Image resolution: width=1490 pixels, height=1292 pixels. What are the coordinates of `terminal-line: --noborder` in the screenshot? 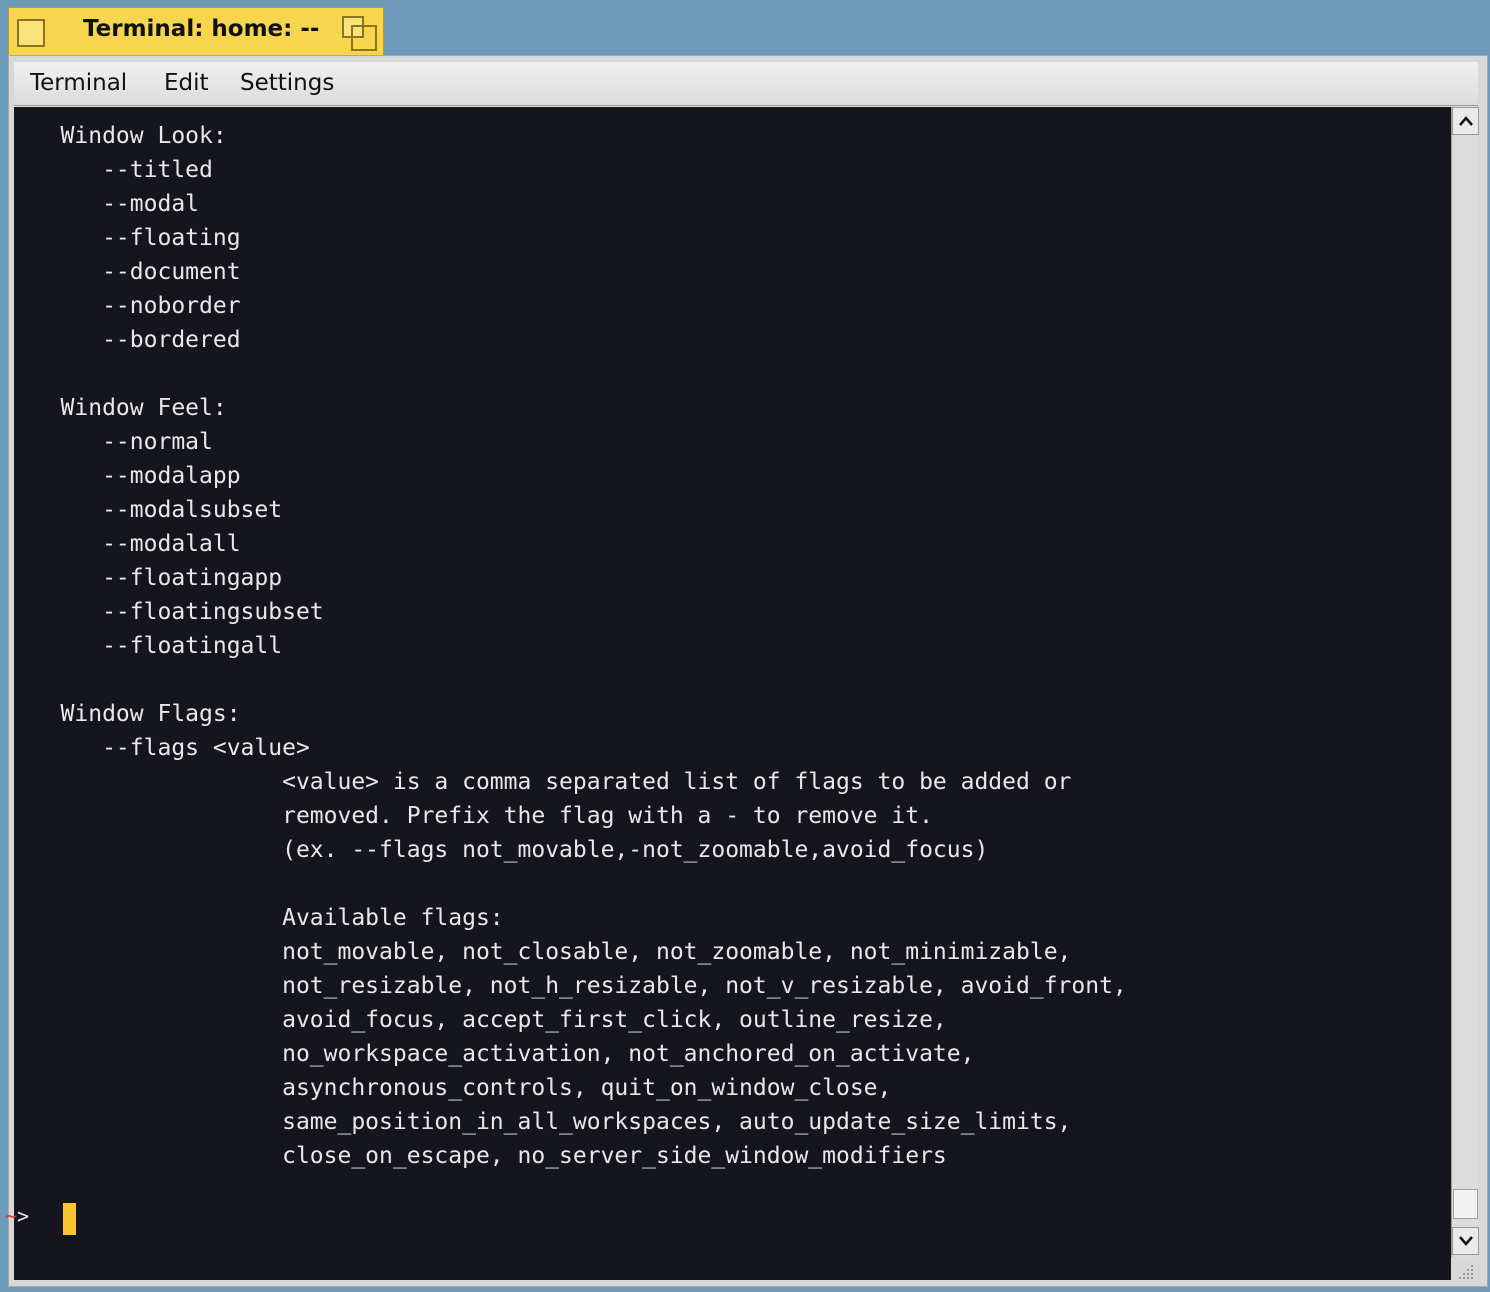 It's located at (130, 306).